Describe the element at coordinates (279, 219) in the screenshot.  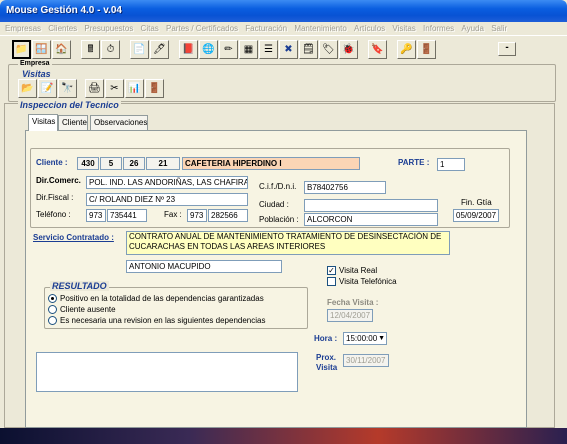
I see `poblacion-label: Población :` at that location.